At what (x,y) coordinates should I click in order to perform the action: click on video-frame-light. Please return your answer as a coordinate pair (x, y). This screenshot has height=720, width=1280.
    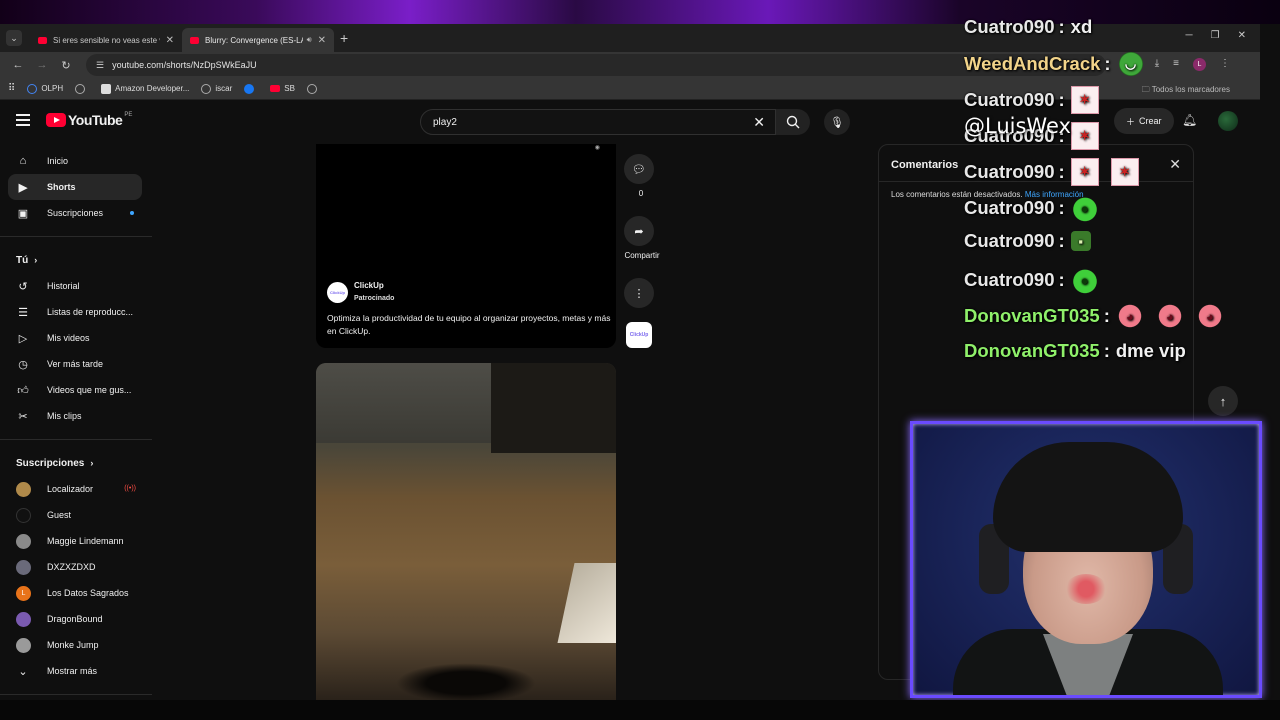
    Looking at the image, I should click on (586, 603).